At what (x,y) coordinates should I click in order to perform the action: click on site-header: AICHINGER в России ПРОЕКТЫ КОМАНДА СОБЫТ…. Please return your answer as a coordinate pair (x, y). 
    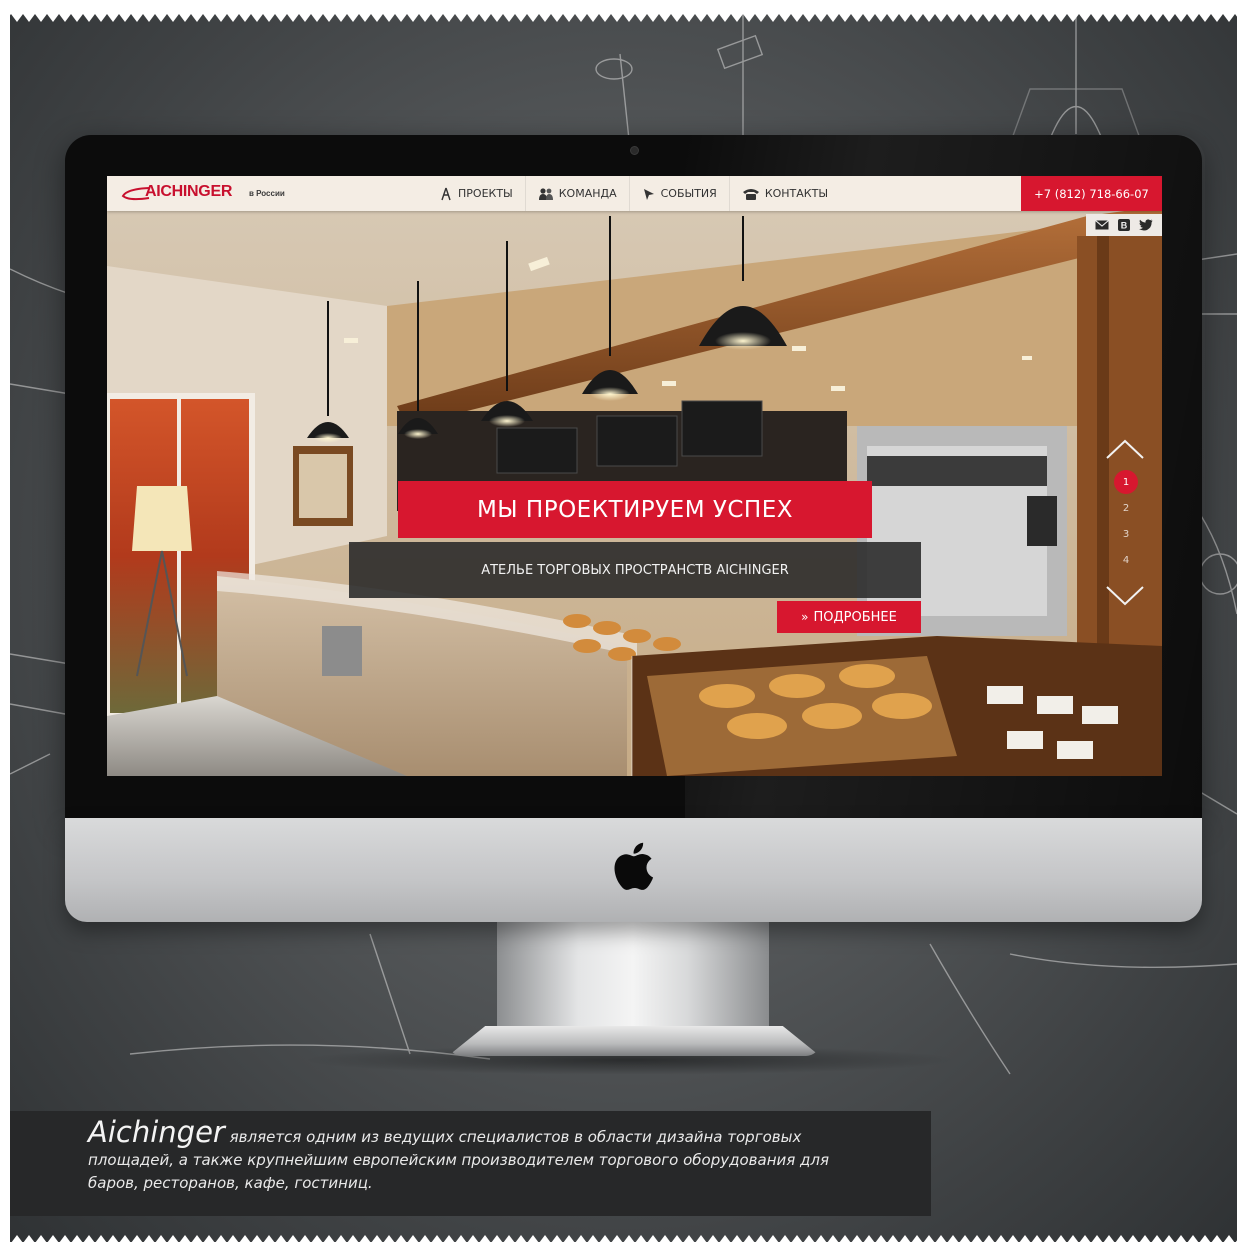
    Looking at the image, I should click on (634, 193).